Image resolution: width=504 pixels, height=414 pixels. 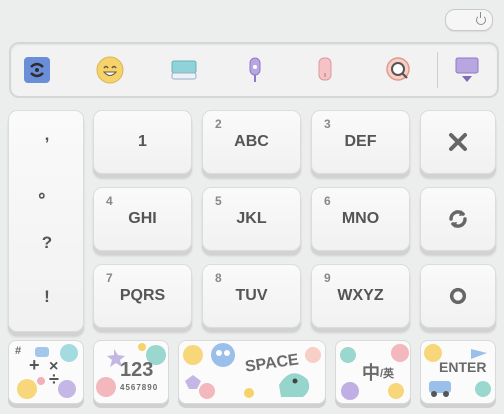 I want to click on numbers-key-label: 123, so click(x=137, y=370).